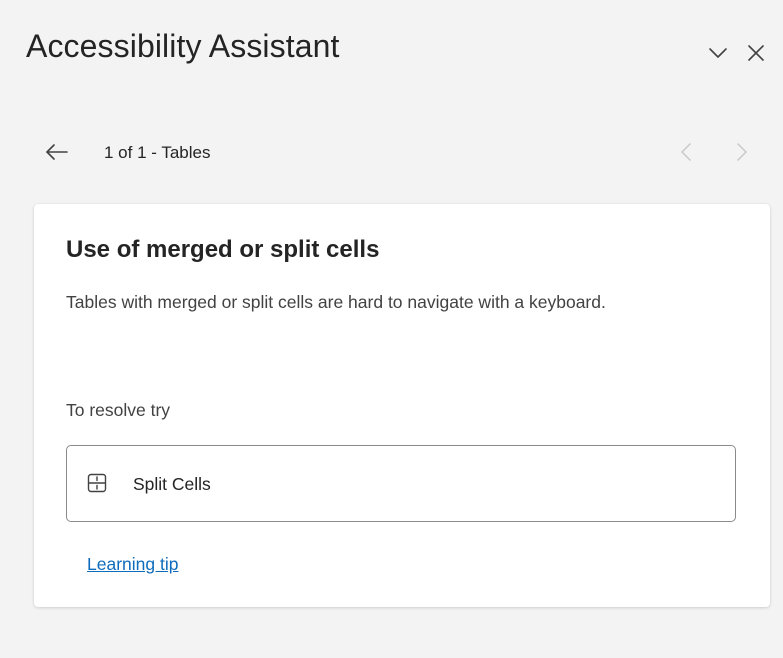  I want to click on back-button, so click(57, 152).